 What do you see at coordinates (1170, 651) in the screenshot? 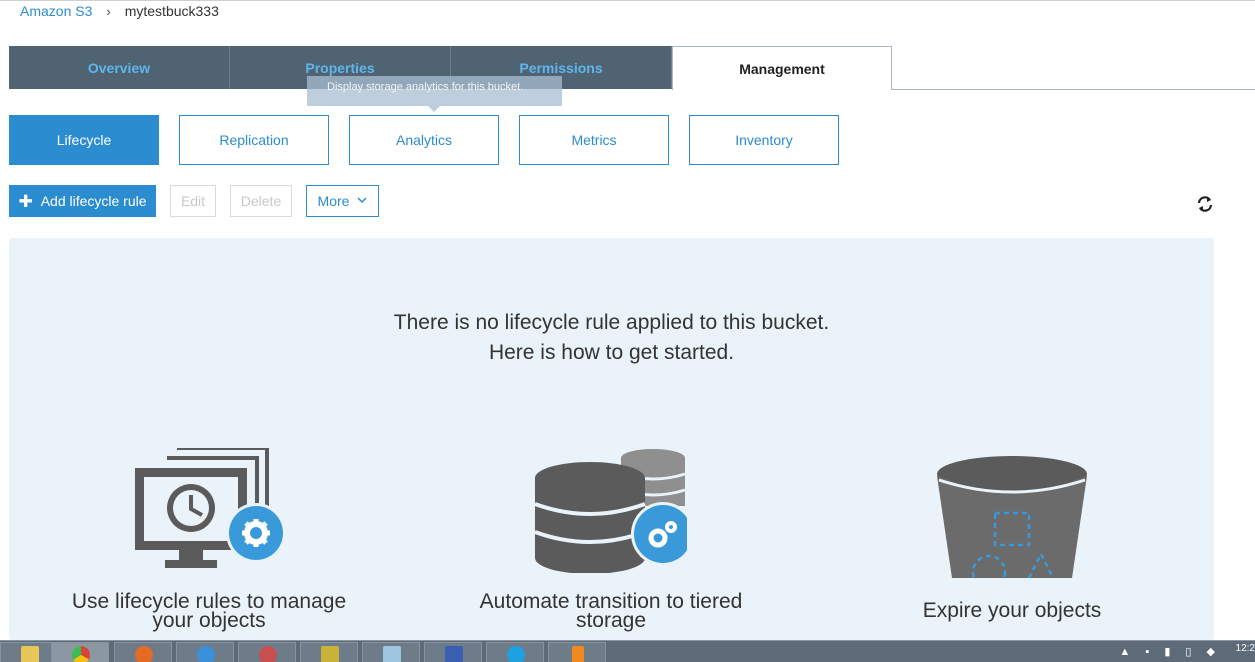
I see `system-tray: ▲ ▪ ▮ ▯ ◆` at bounding box center [1170, 651].